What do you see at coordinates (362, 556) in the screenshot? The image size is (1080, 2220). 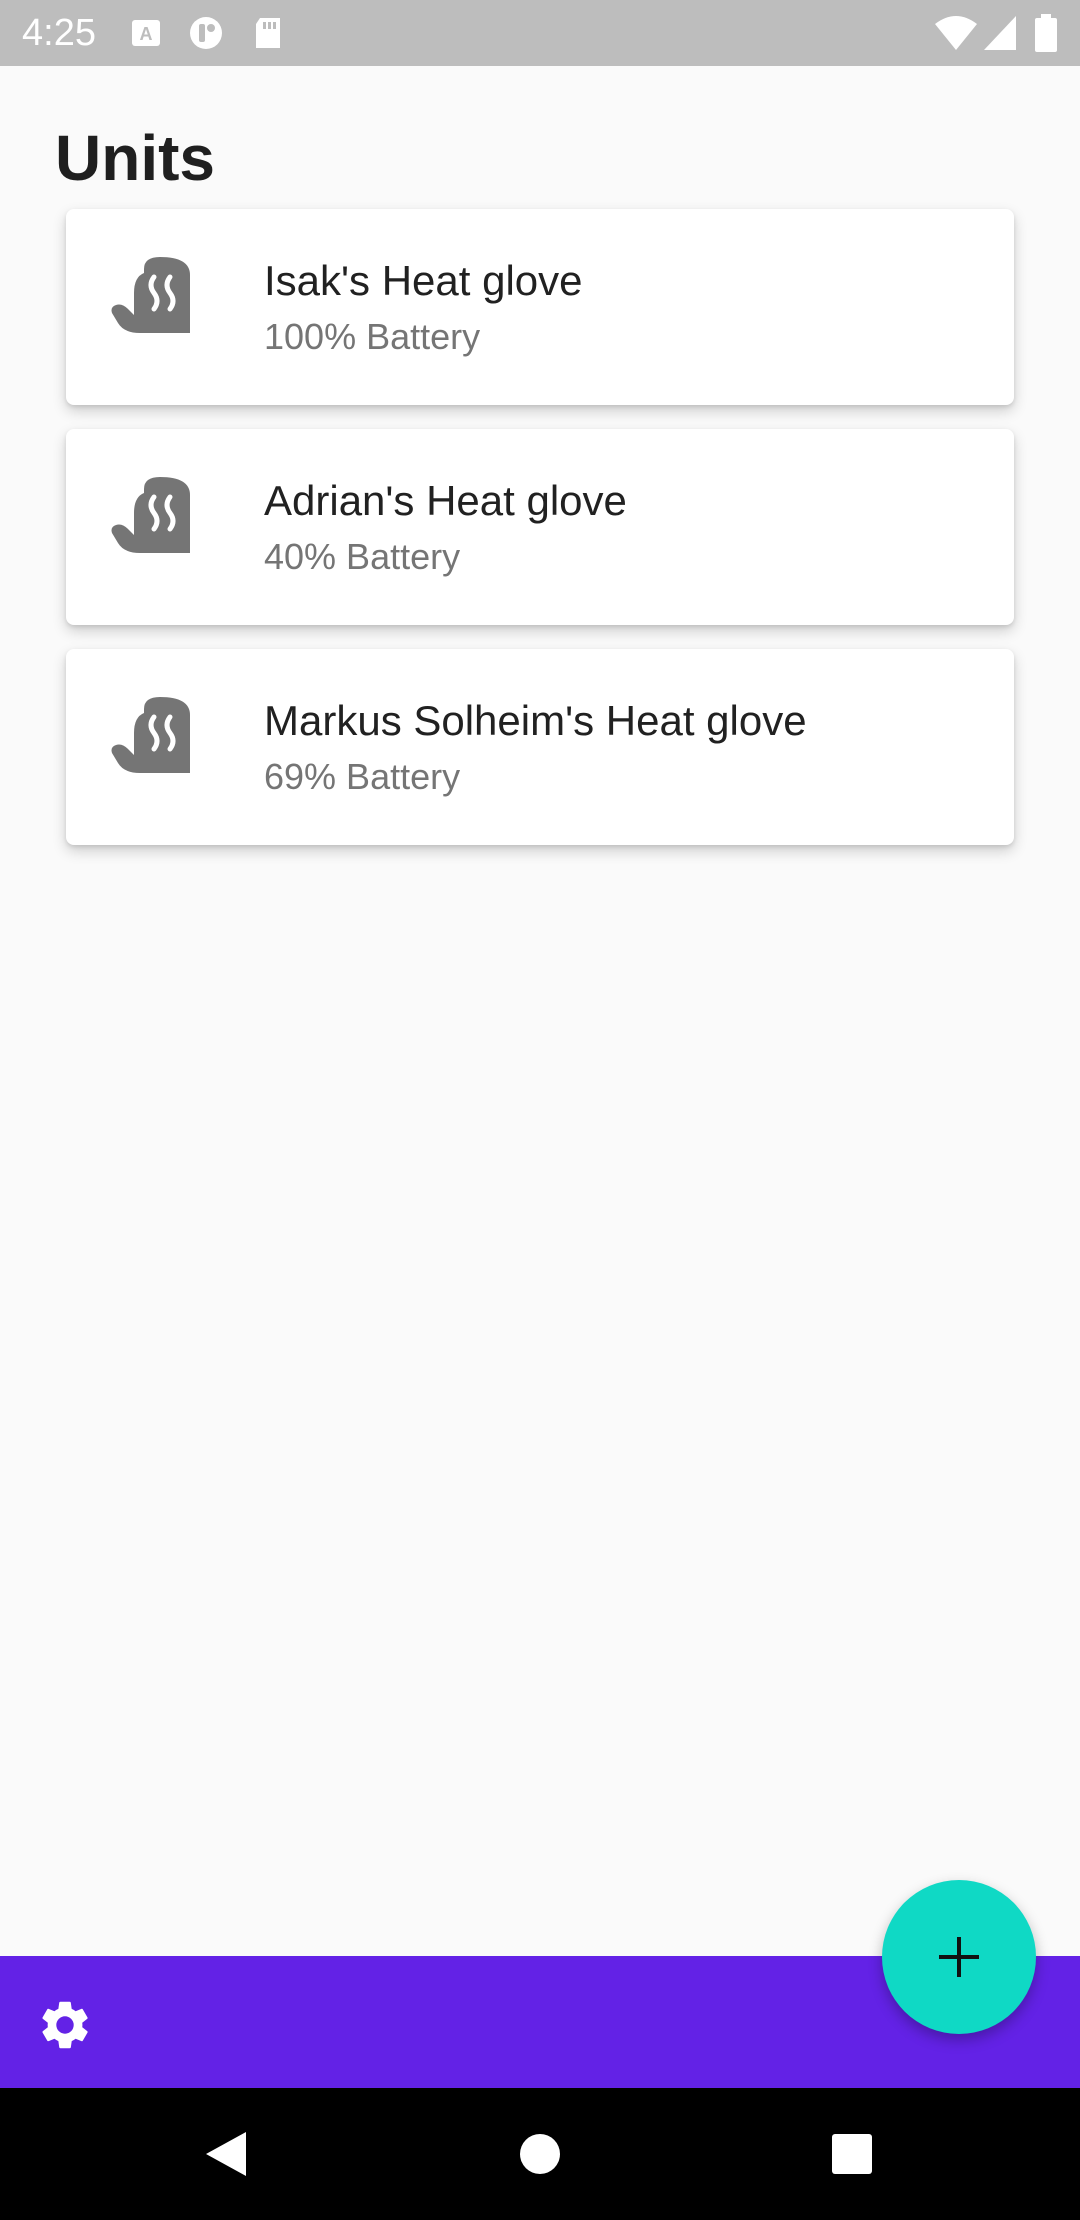 I see `unit-battery: 40% Battery` at bounding box center [362, 556].